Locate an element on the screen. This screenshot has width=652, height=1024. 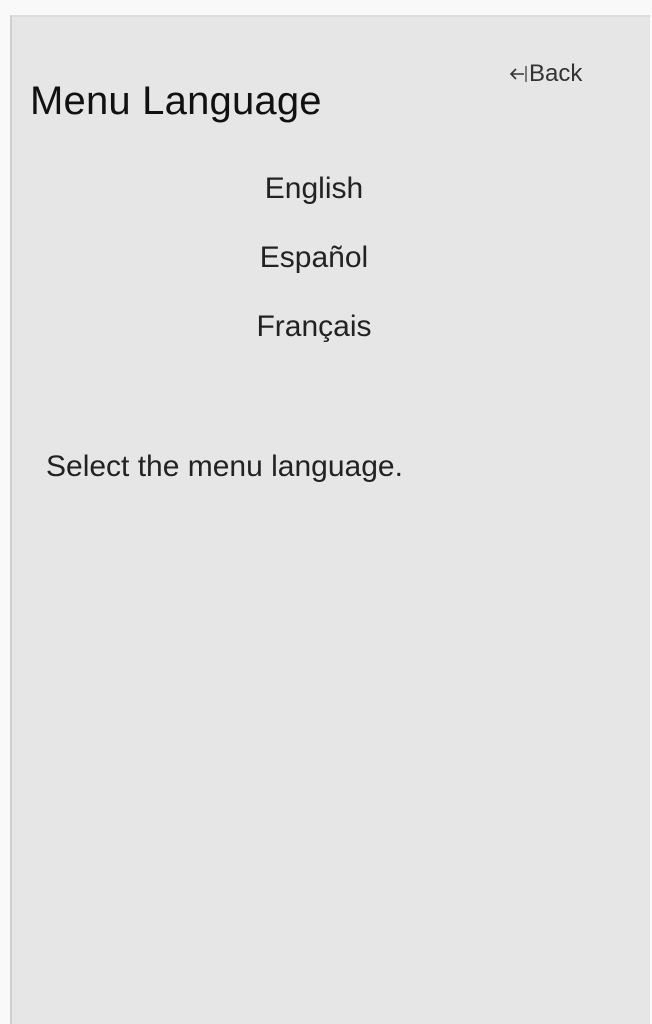
language-option-francais: Français is located at coordinates (314, 339).